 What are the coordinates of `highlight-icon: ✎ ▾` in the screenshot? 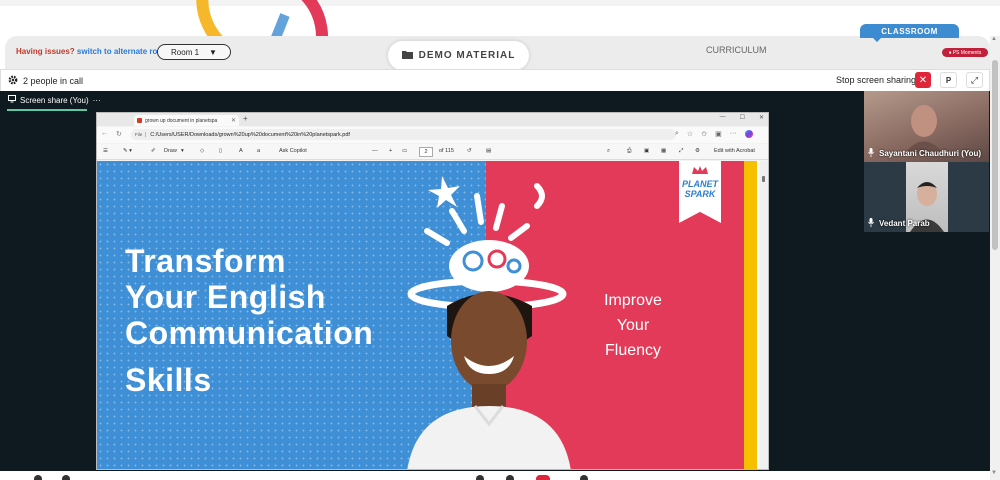 It's located at (127, 151).